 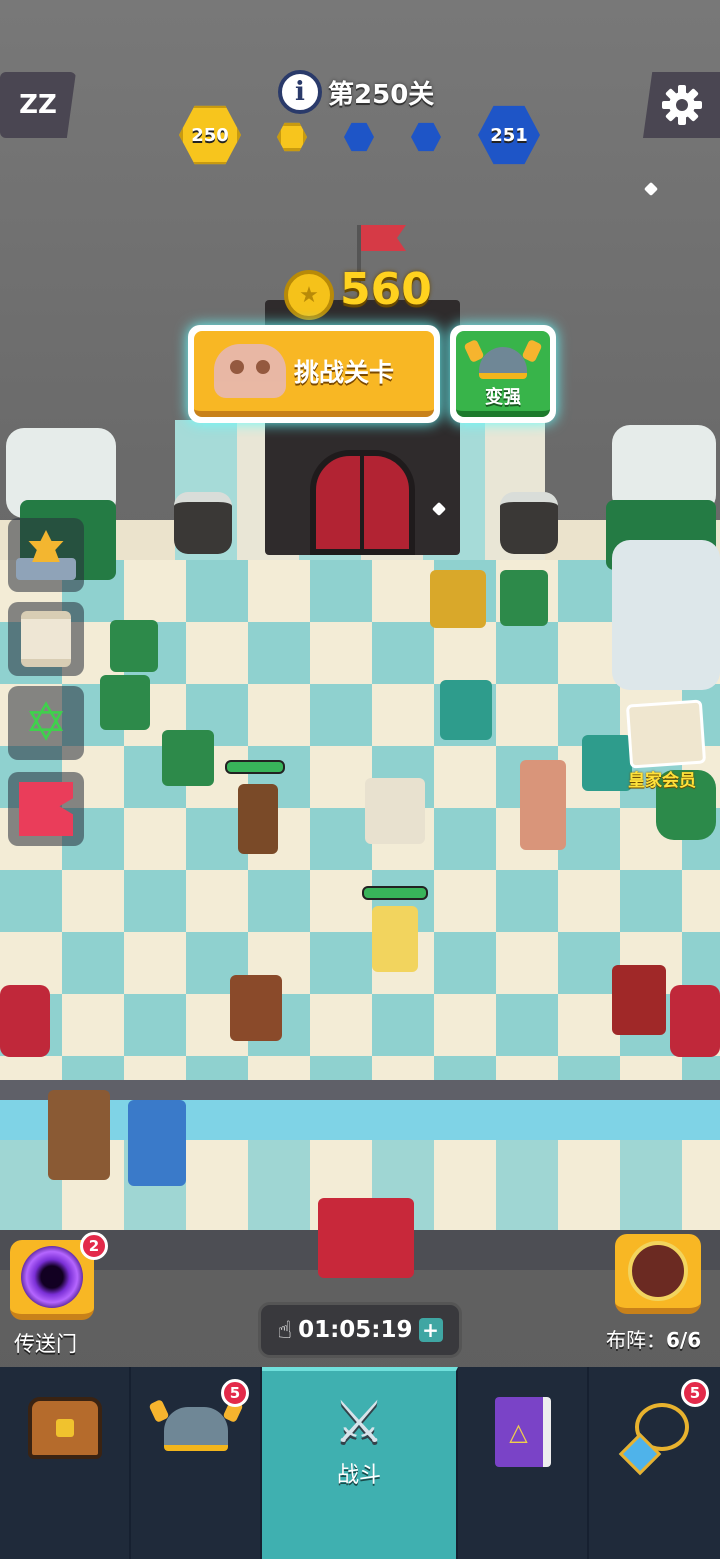 I want to click on next-level-hex: 251, so click(x=509, y=135).